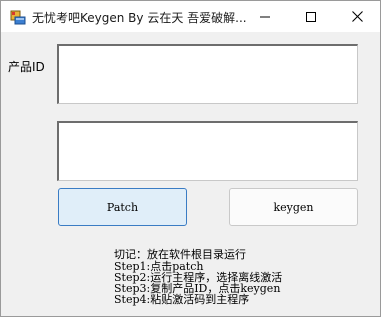 The height and width of the screenshot is (317, 381). I want to click on minimize-icon, so click(265, 16).